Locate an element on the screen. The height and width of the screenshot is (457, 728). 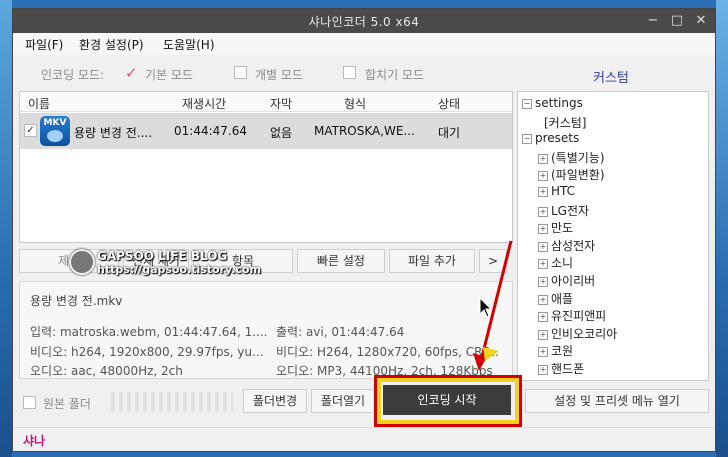
mouse-cursor-icon is located at coordinates (486, 307).